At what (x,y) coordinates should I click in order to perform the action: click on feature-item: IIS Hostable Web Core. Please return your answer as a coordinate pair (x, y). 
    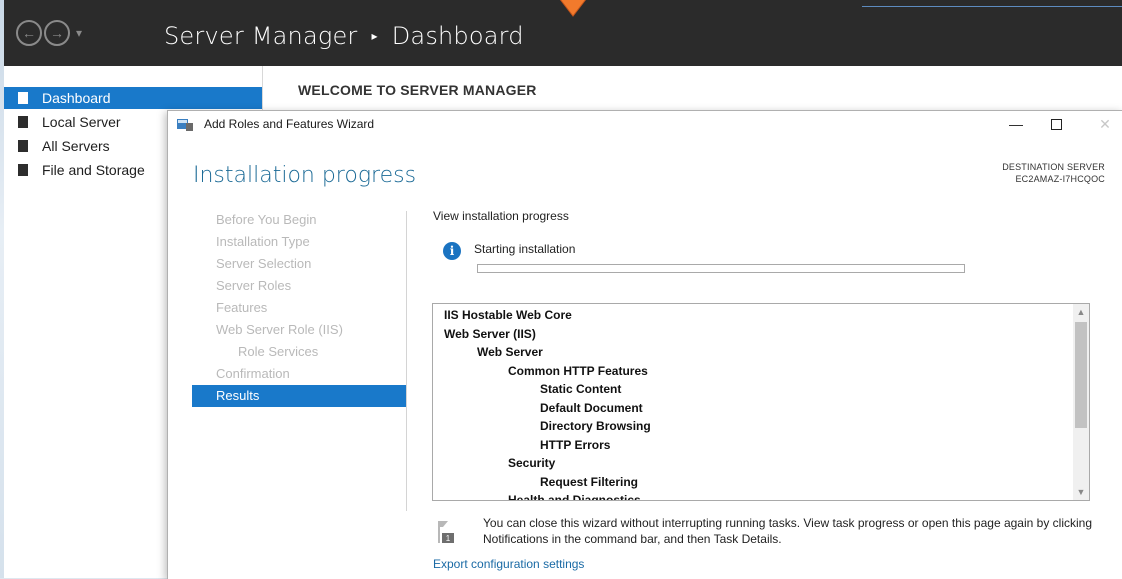
    Looking at the image, I should click on (508, 315).